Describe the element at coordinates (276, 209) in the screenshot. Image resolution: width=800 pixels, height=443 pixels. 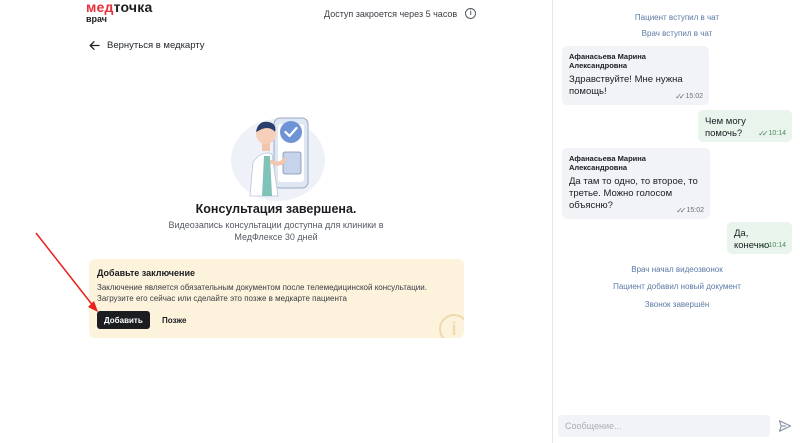
I see `consultation-finished-title: Консультация завершена.` at that location.